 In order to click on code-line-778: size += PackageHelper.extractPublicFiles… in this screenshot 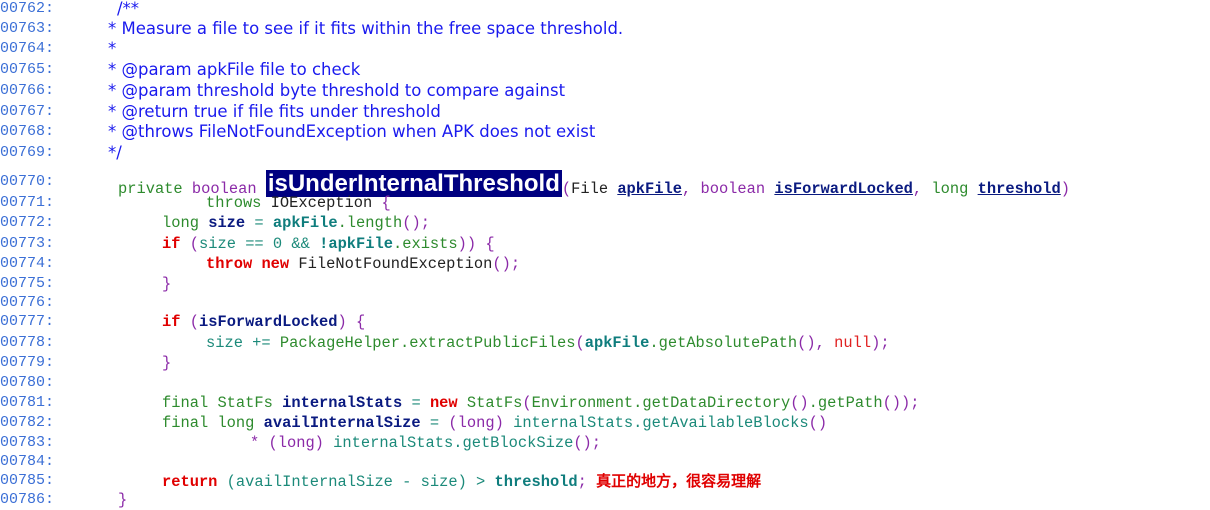, I will do `click(548, 343)`.